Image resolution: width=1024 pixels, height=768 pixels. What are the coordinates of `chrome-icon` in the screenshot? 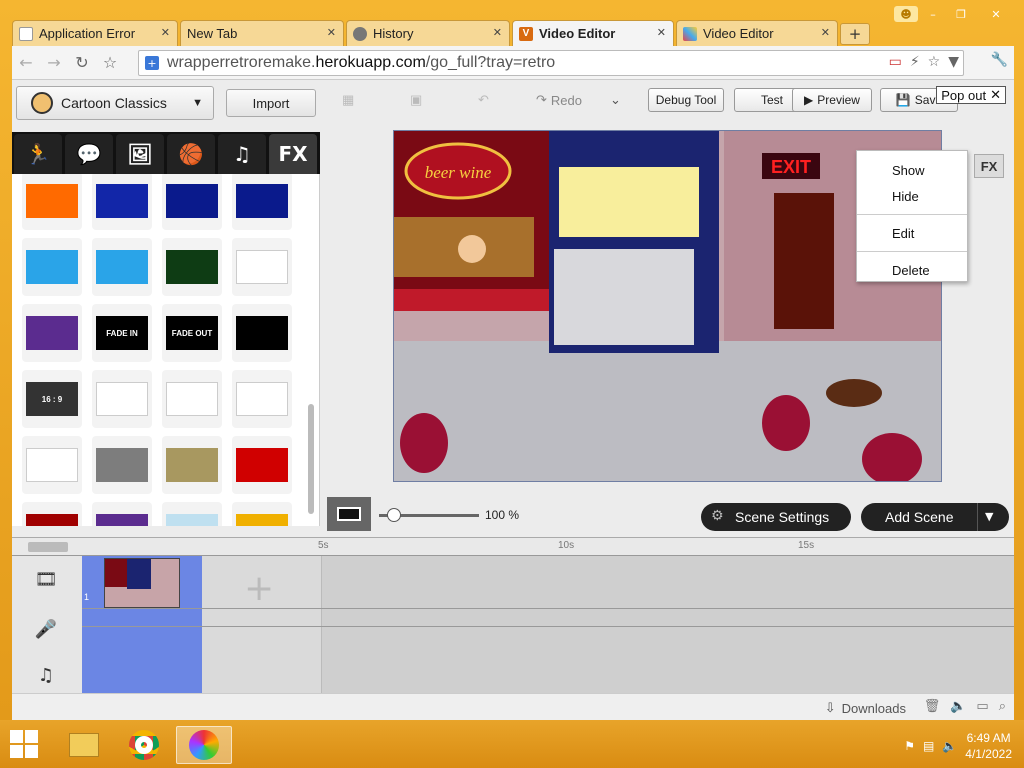 It's located at (144, 745).